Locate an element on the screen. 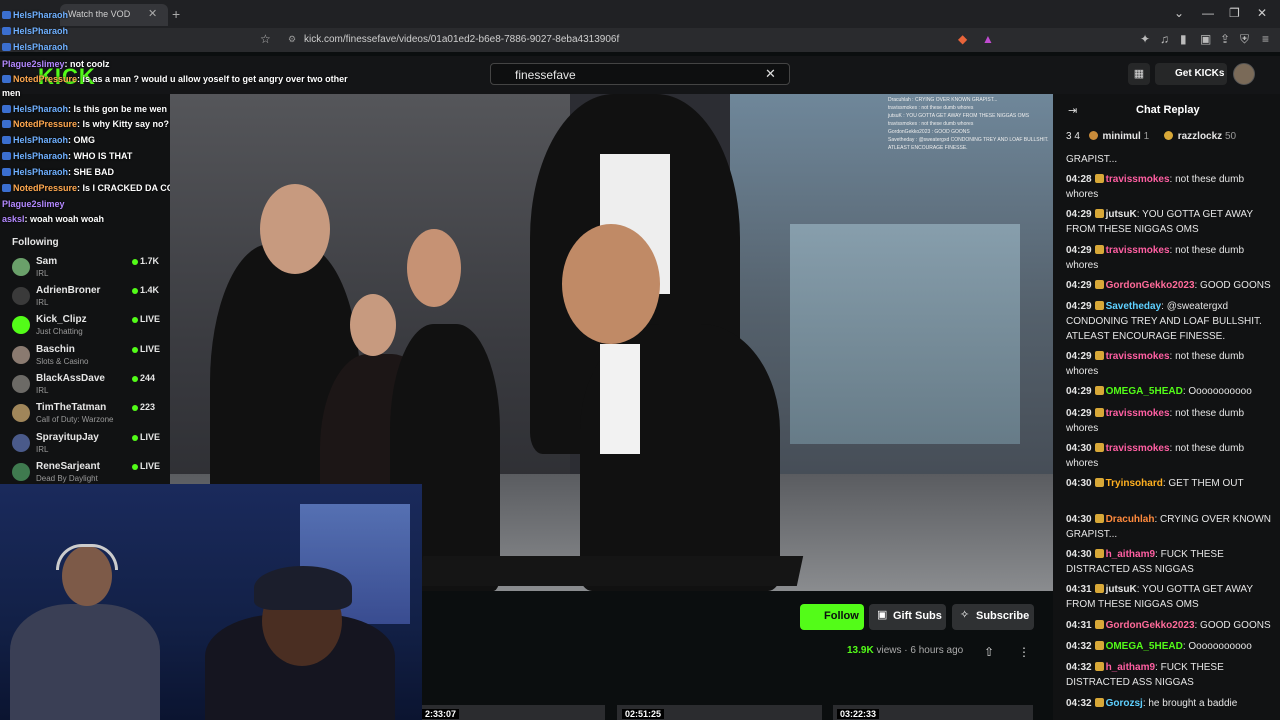 The height and width of the screenshot is (720, 1280). overlay-chat-line: Plague2slimey: not coolz is located at coordinates (56, 64).